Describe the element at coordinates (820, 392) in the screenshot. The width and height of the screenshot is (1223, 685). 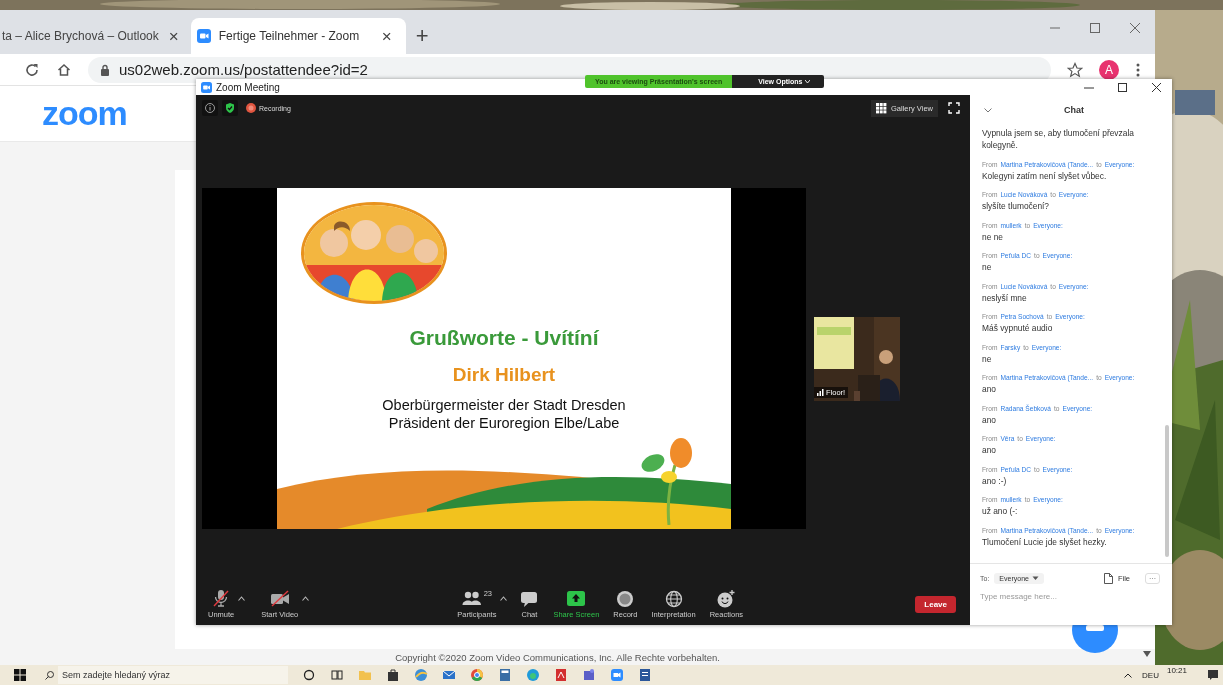
I see `signal-icon` at that location.